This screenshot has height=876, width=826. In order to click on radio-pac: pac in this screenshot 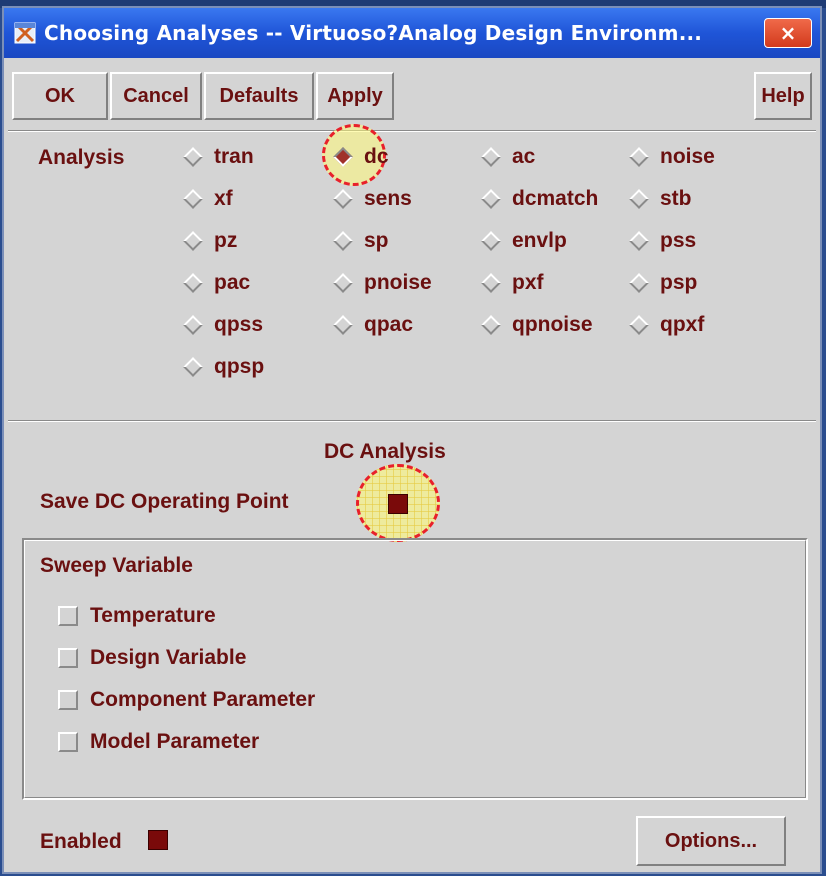, I will do `click(215, 283)`.